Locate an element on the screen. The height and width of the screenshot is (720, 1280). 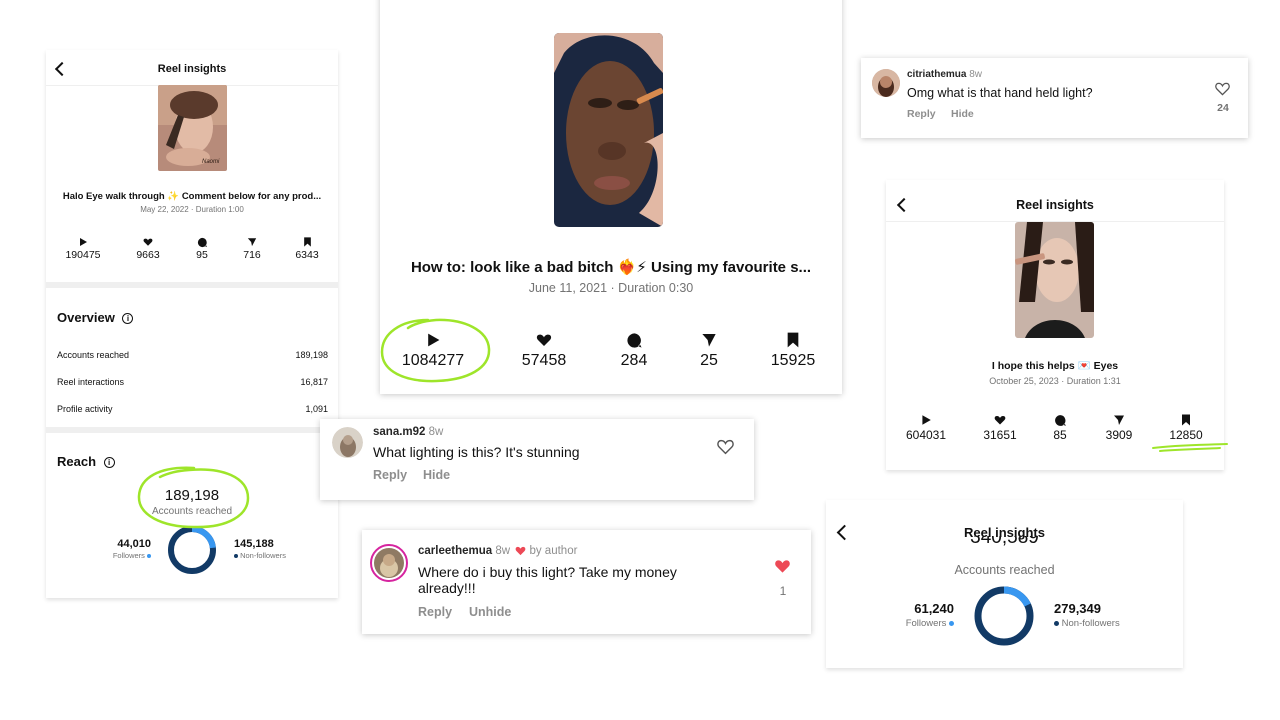
followers-value: 44,010 is located at coordinates (134, 544).